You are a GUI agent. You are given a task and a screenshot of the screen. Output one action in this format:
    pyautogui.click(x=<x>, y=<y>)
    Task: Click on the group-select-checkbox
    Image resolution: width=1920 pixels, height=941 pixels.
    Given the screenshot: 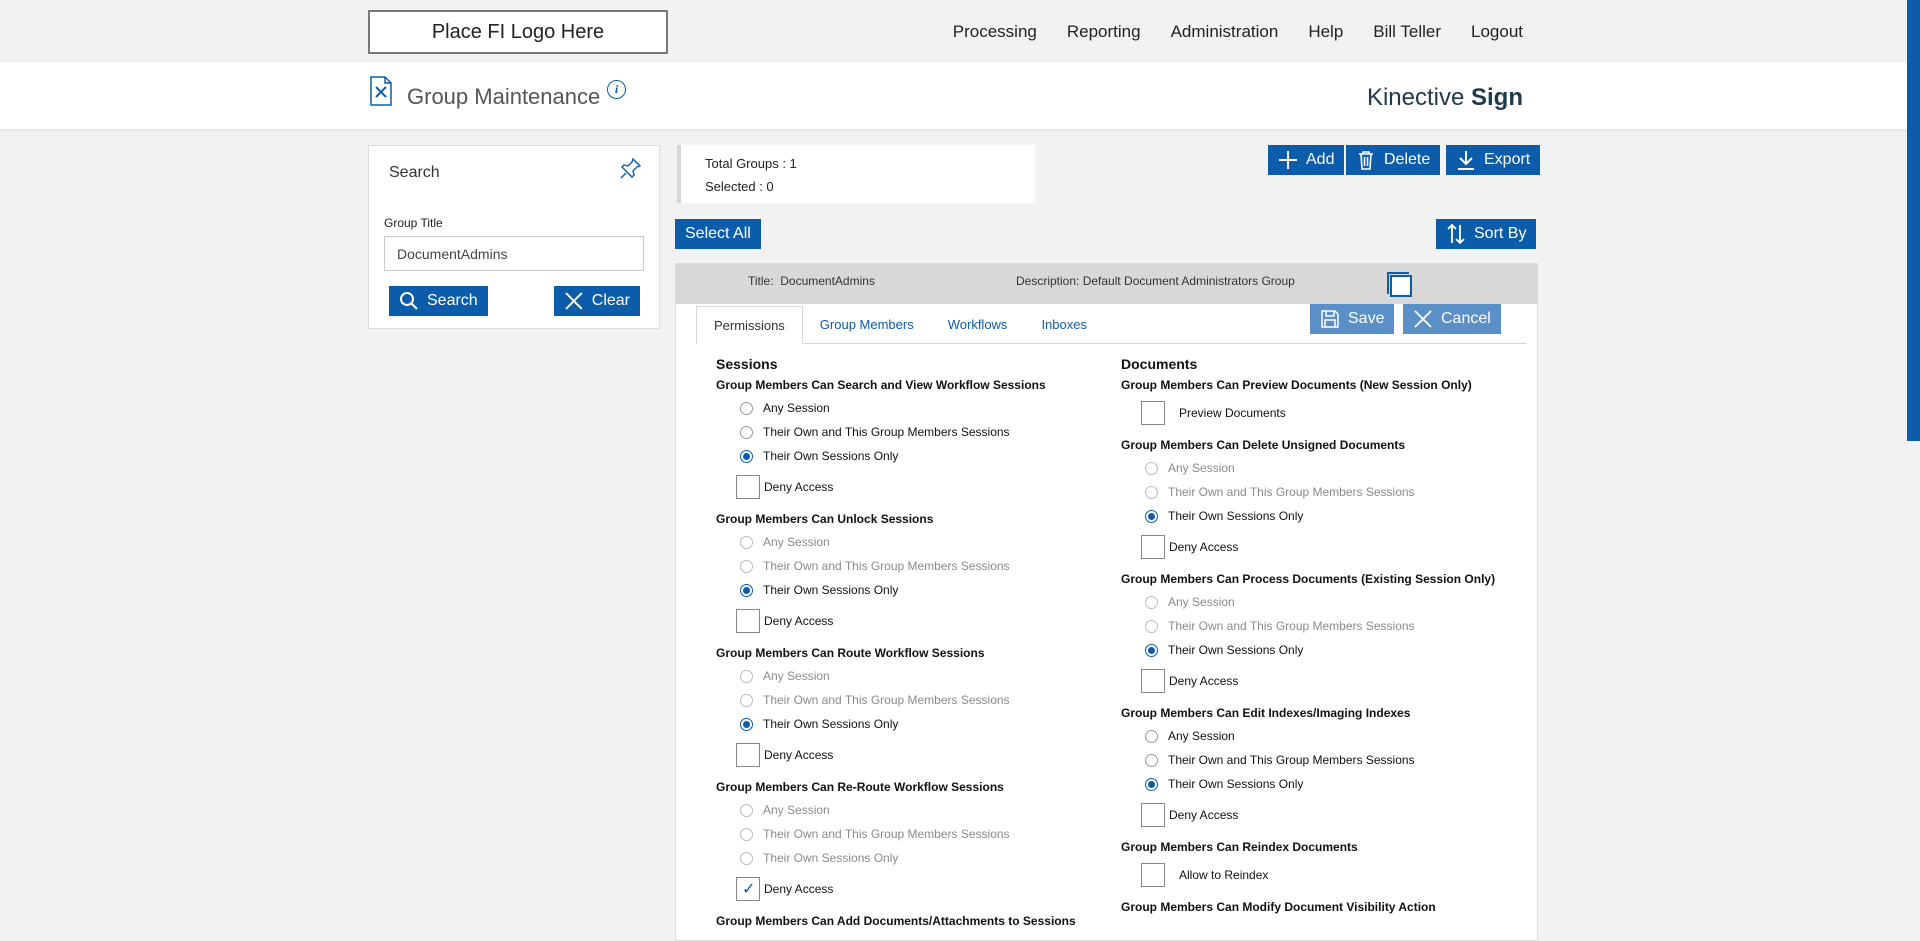 What is the action you would take?
    pyautogui.click(x=1399, y=284)
    